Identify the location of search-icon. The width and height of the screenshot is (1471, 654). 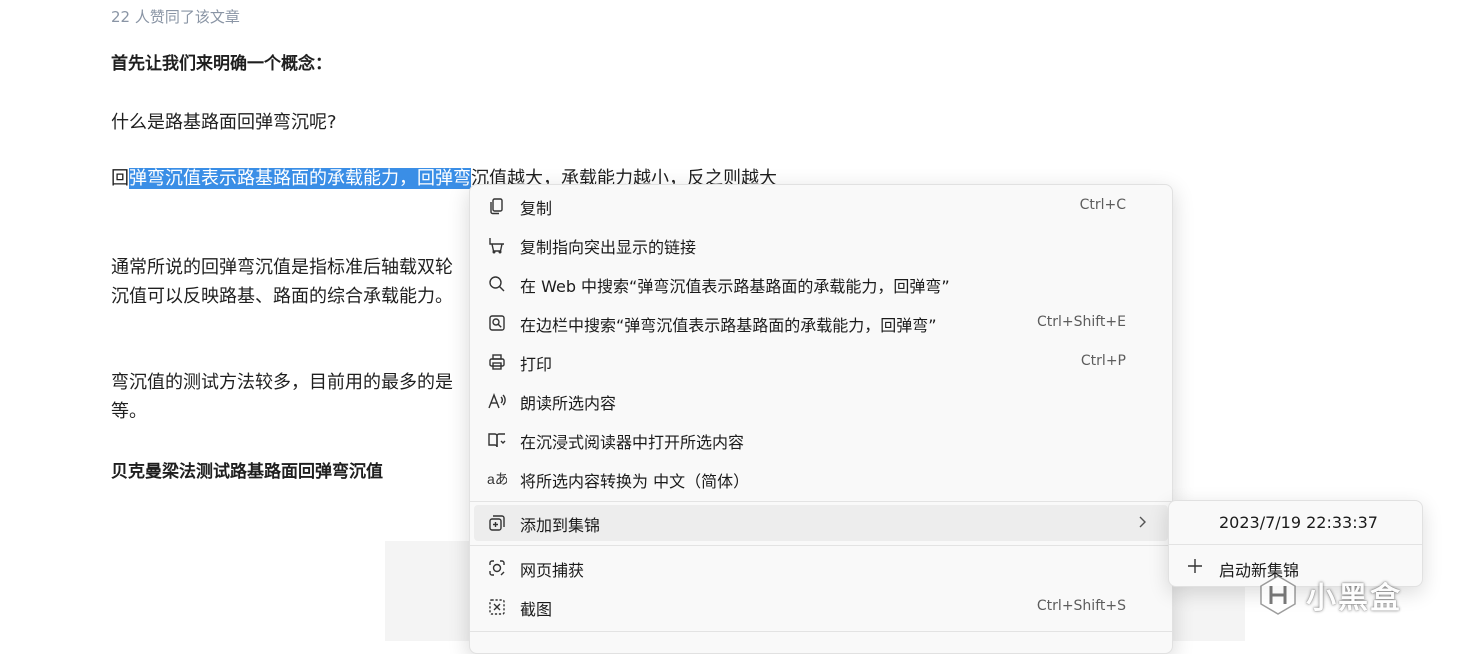
(497, 284).